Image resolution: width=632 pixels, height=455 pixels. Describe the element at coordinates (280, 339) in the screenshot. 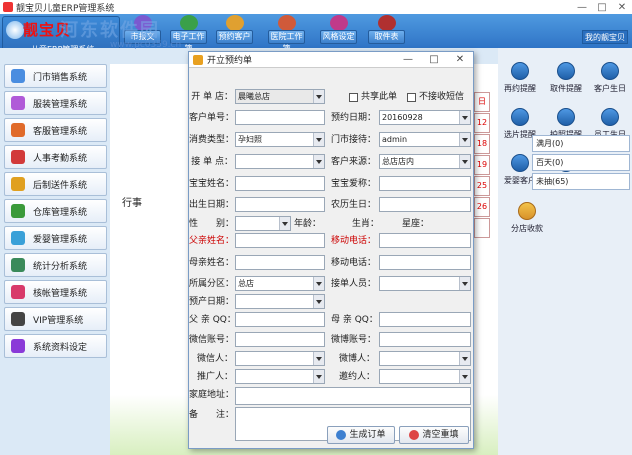

I see `wechat-acc-input` at that location.